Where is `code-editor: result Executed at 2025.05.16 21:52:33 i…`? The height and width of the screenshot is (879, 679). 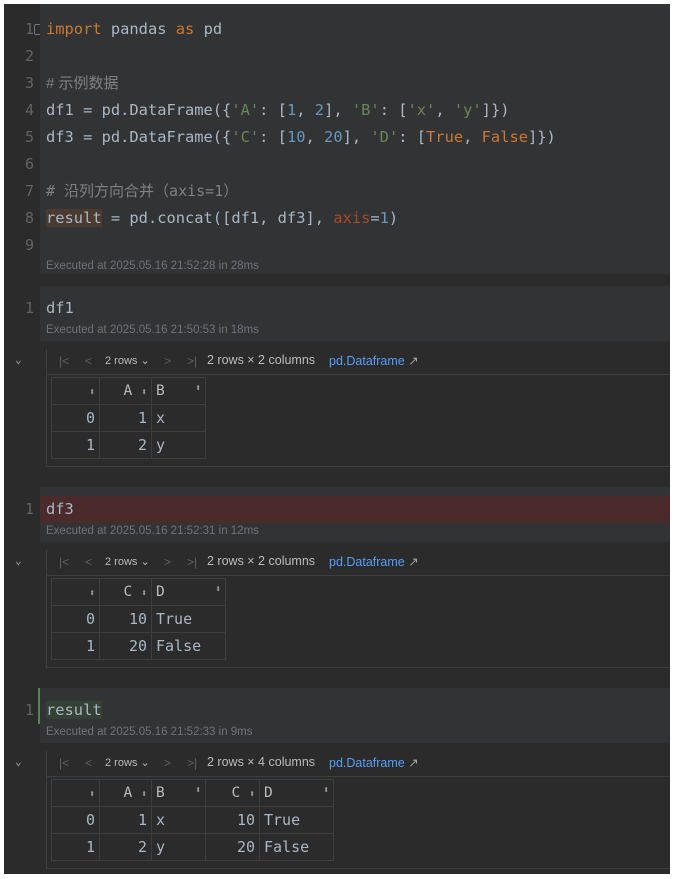 code-editor: result Executed at 2025.05.16 21:52:33 i… is located at coordinates (354, 715).